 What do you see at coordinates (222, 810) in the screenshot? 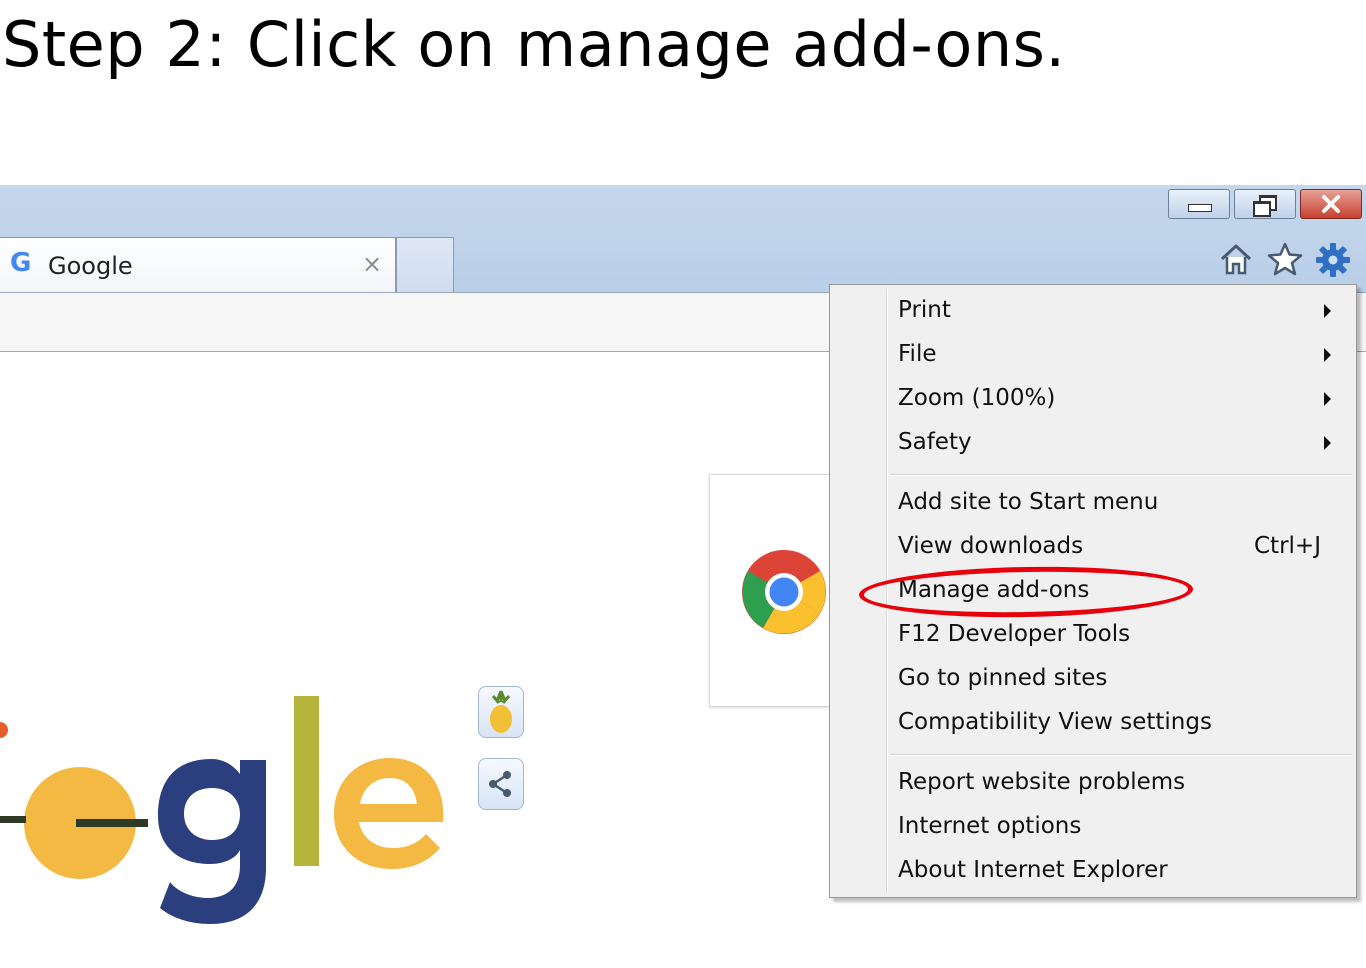
I see `google-doodle` at bounding box center [222, 810].